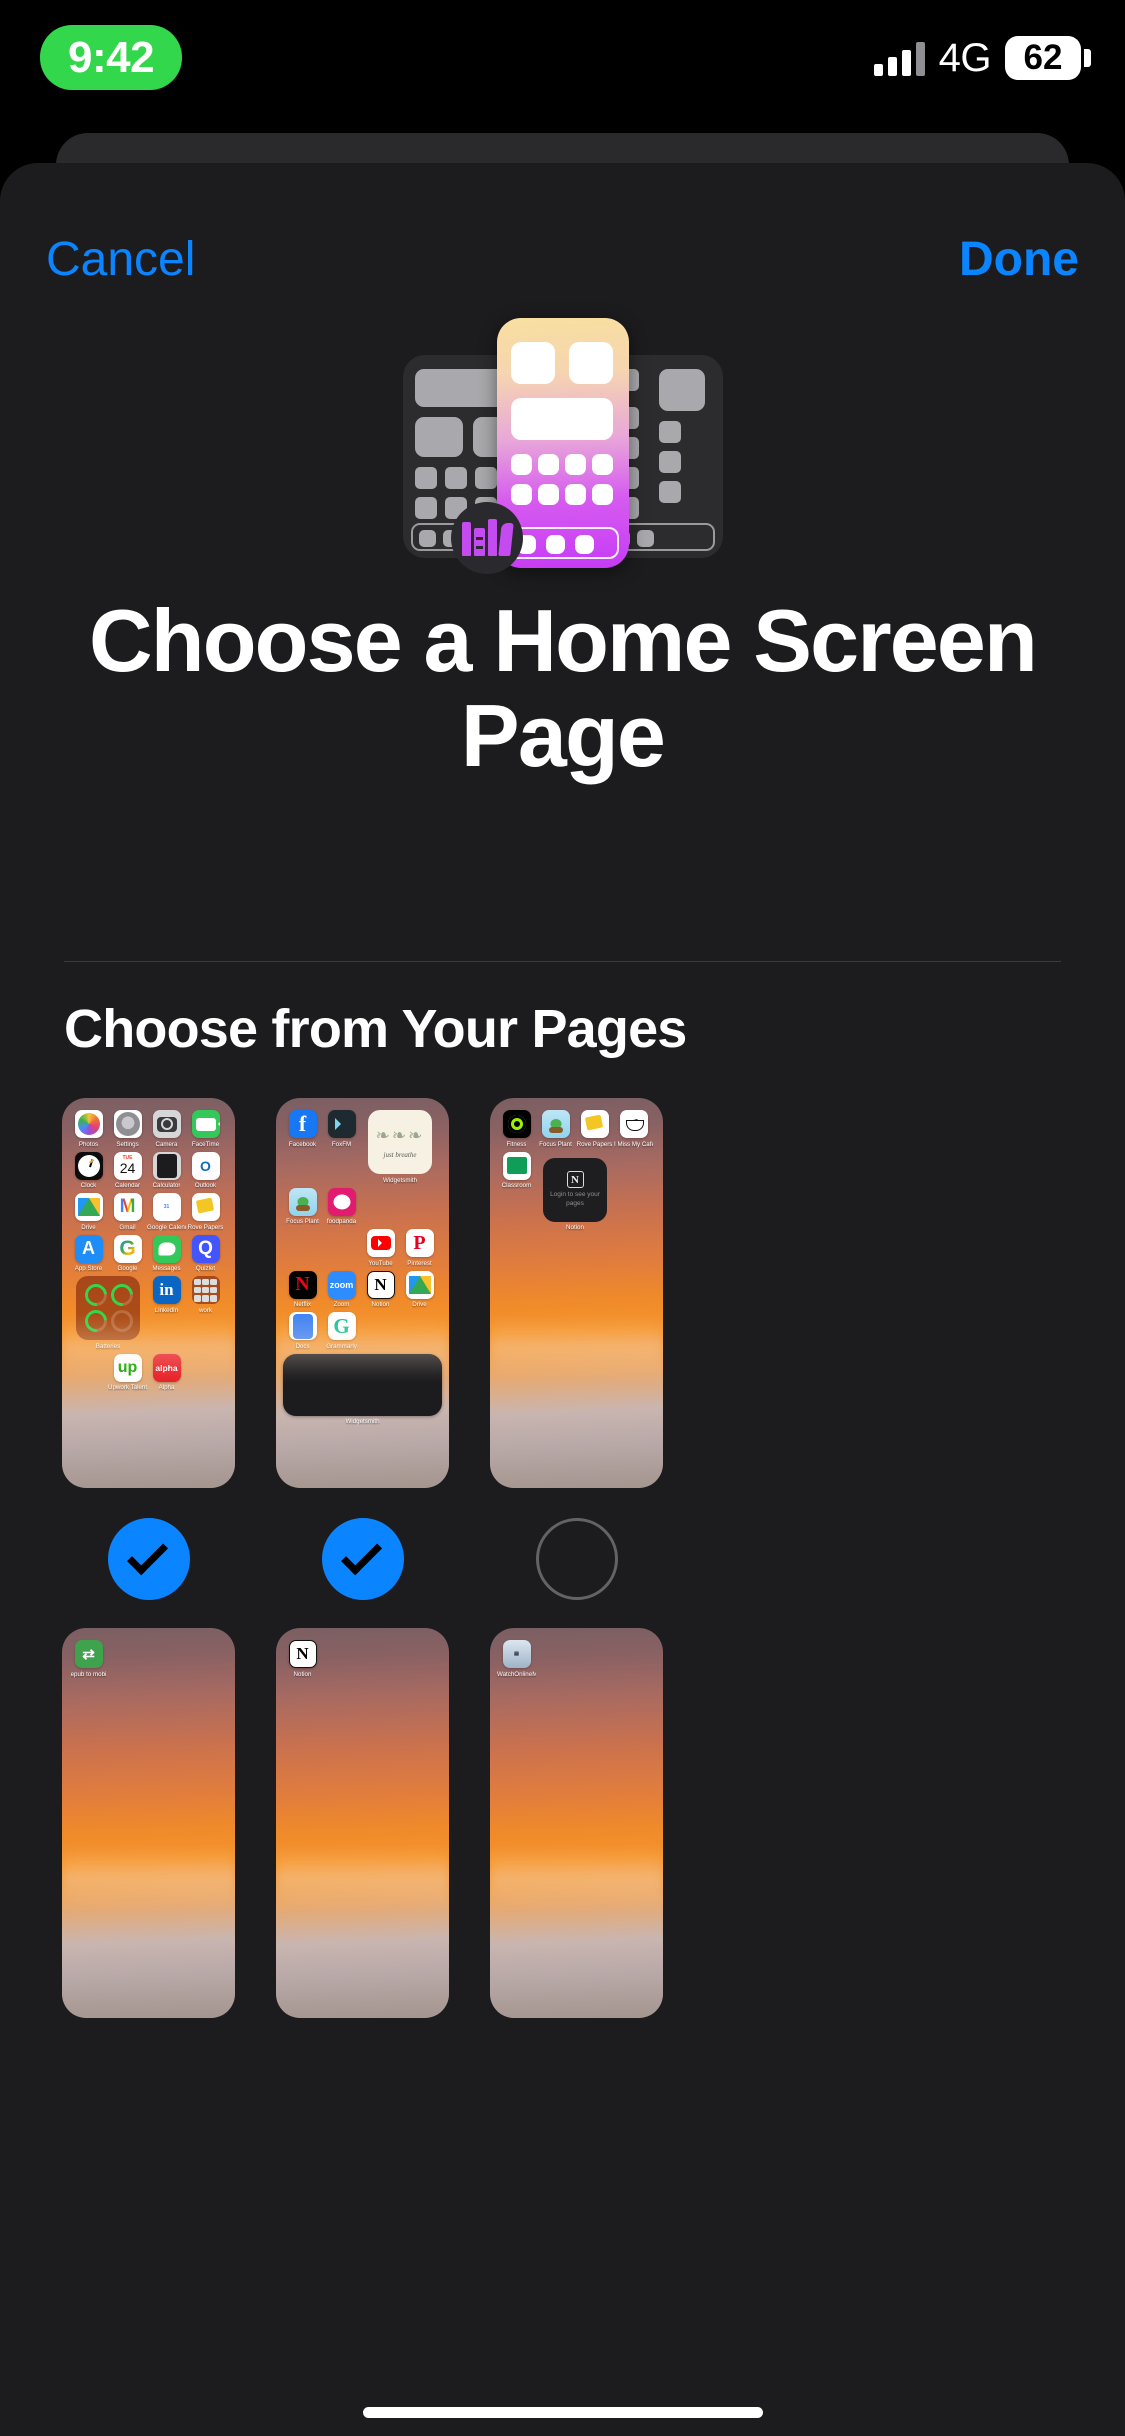  I want to click on page-4-icon-grid: ⇄ epub to mobi, so click(148, 1661).